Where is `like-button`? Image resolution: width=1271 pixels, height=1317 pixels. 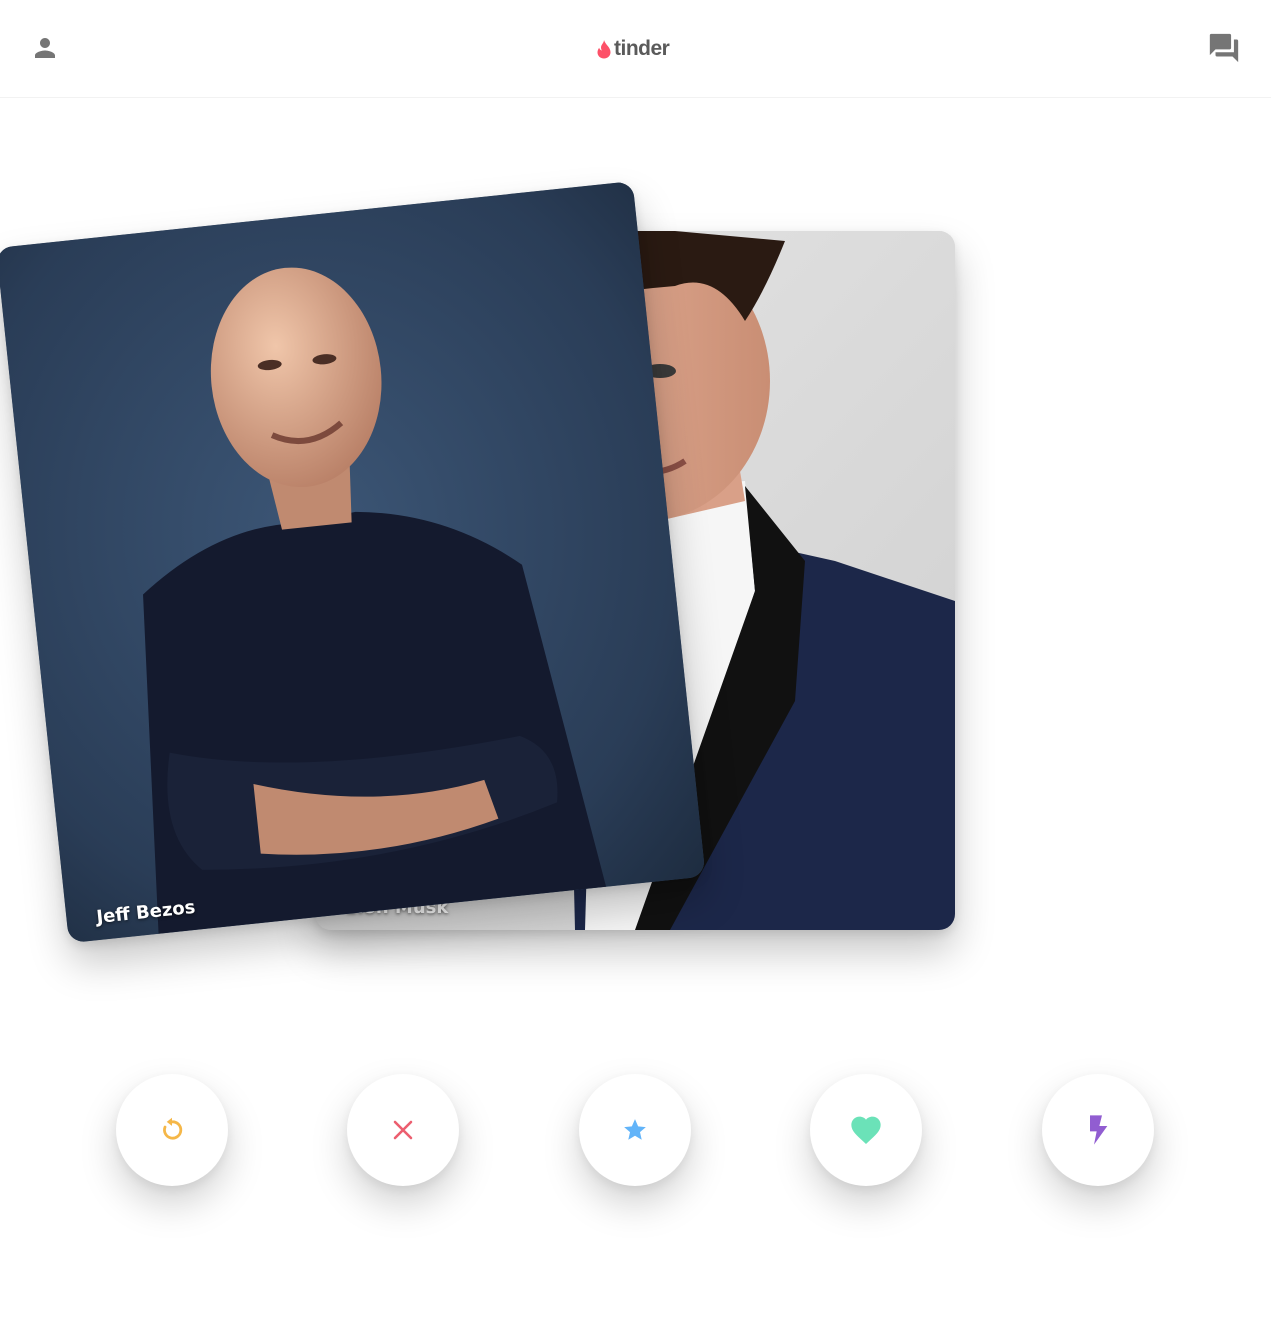 like-button is located at coordinates (866, 1130).